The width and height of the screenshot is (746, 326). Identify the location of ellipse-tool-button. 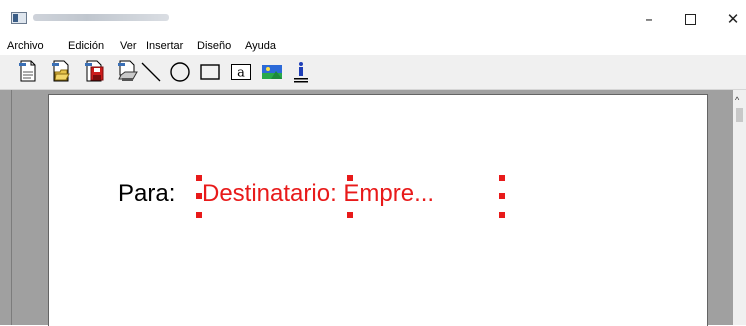
(180, 71).